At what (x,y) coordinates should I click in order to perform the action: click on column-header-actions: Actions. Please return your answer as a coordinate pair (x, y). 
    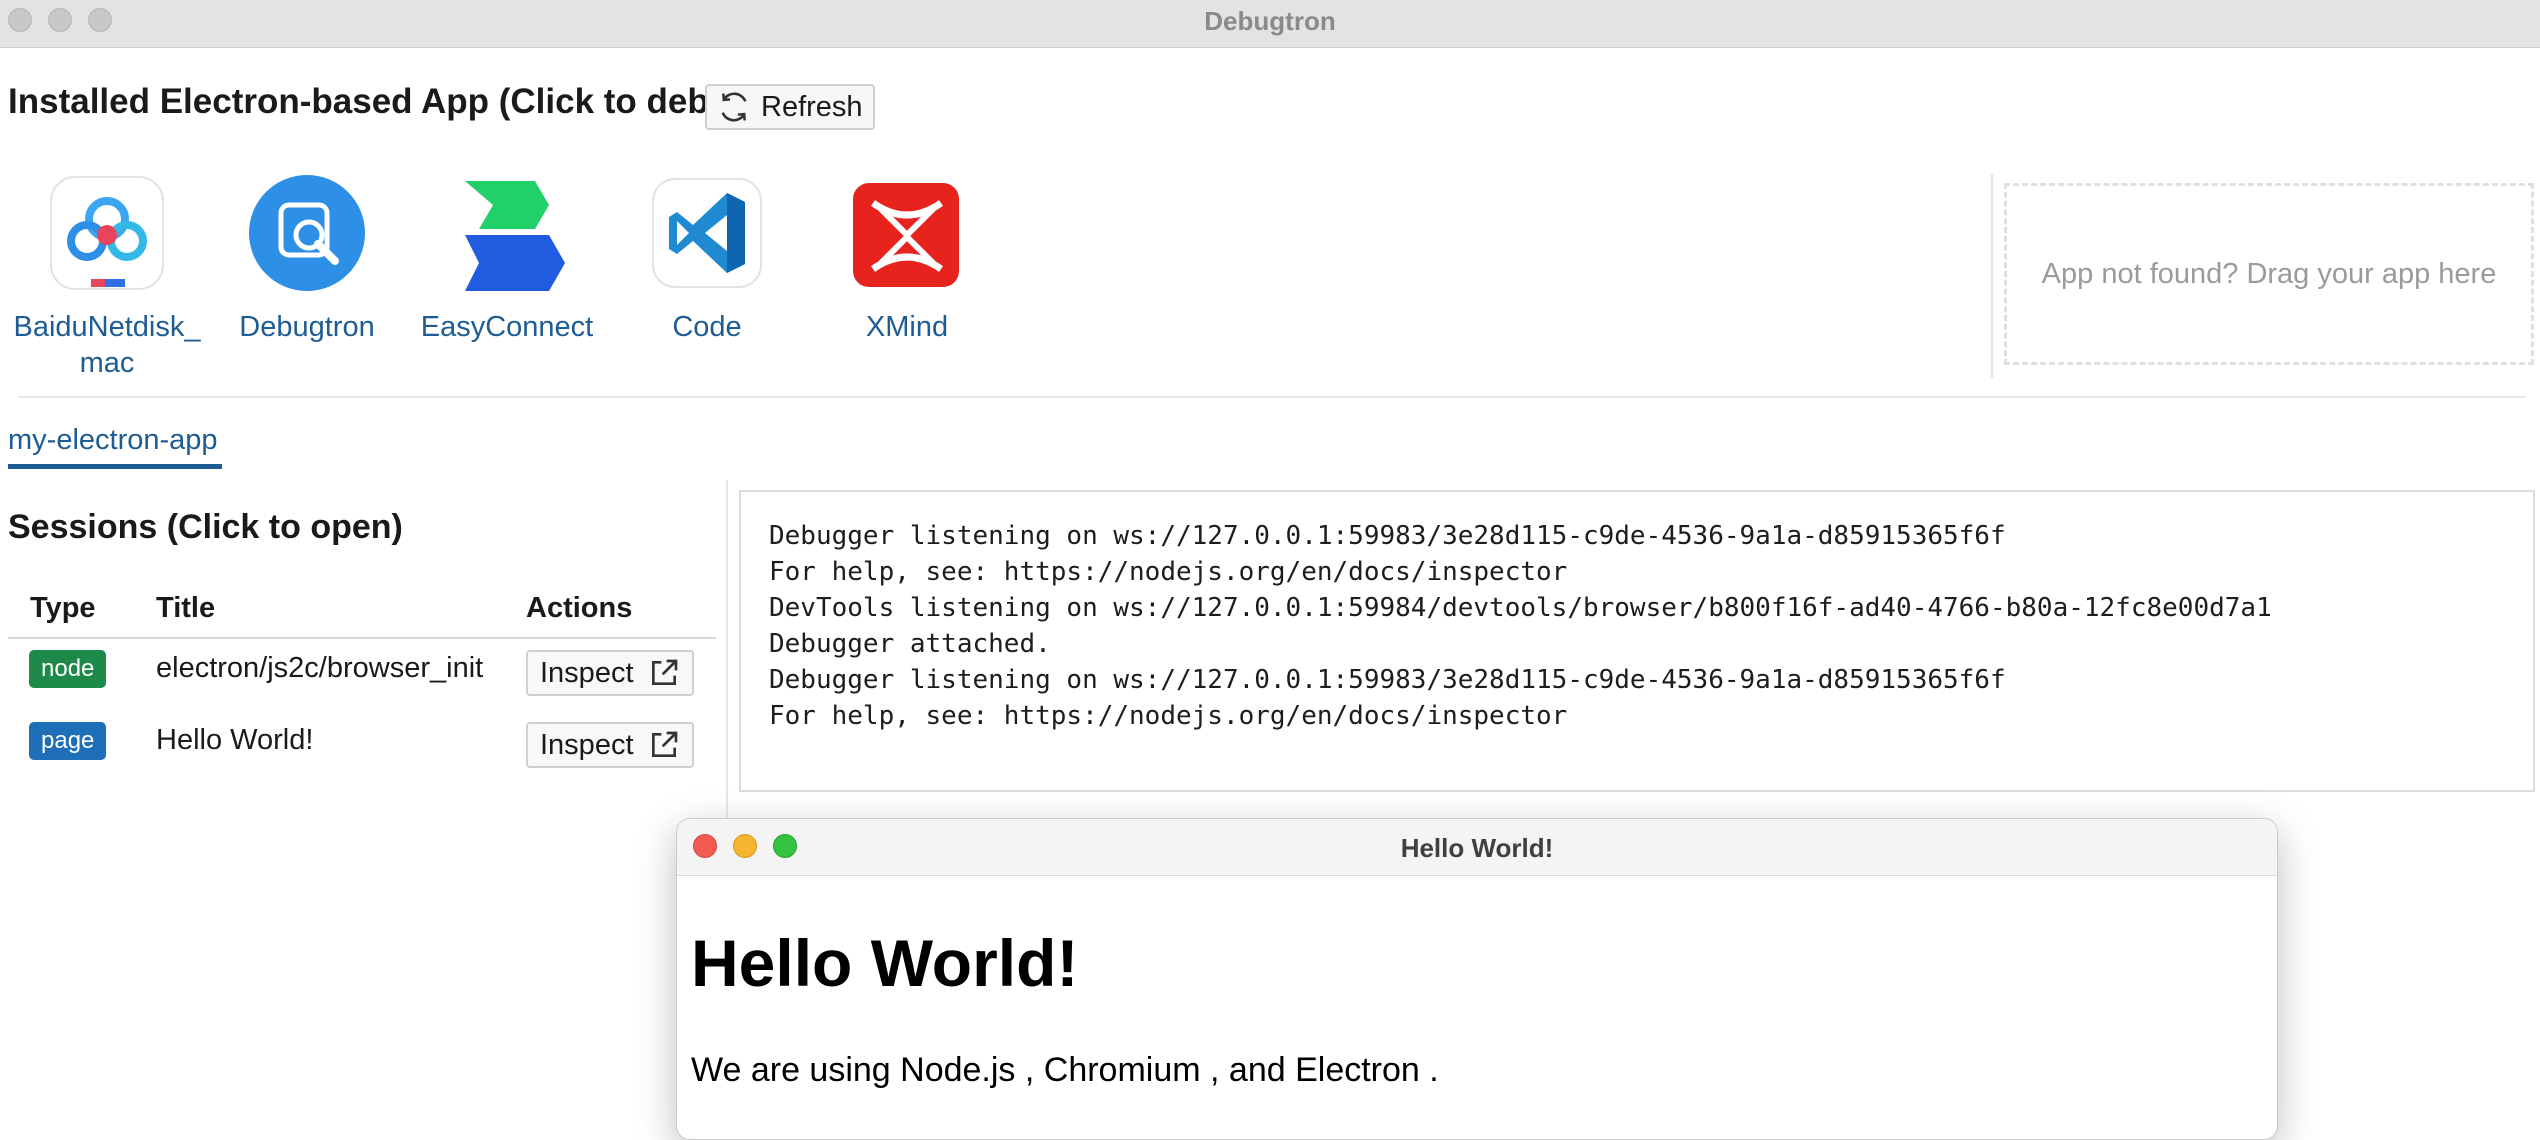
    Looking at the image, I should click on (579, 608).